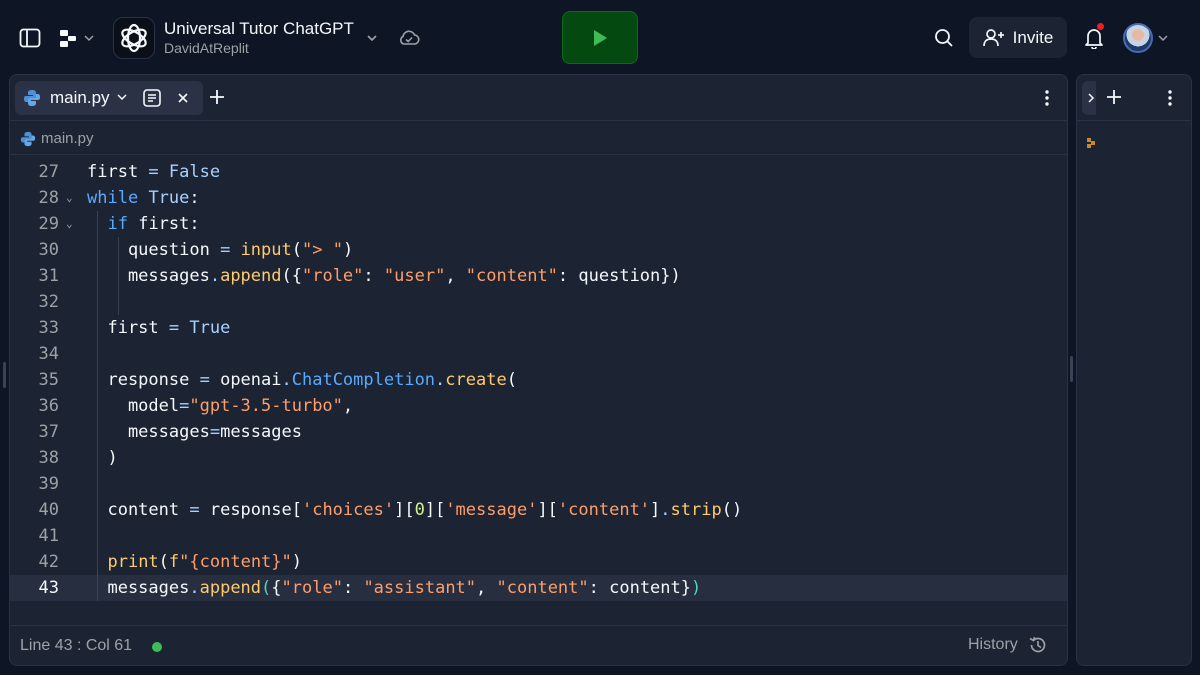  I want to click on cursor-position: Line 43 : Col 61, so click(76, 646).